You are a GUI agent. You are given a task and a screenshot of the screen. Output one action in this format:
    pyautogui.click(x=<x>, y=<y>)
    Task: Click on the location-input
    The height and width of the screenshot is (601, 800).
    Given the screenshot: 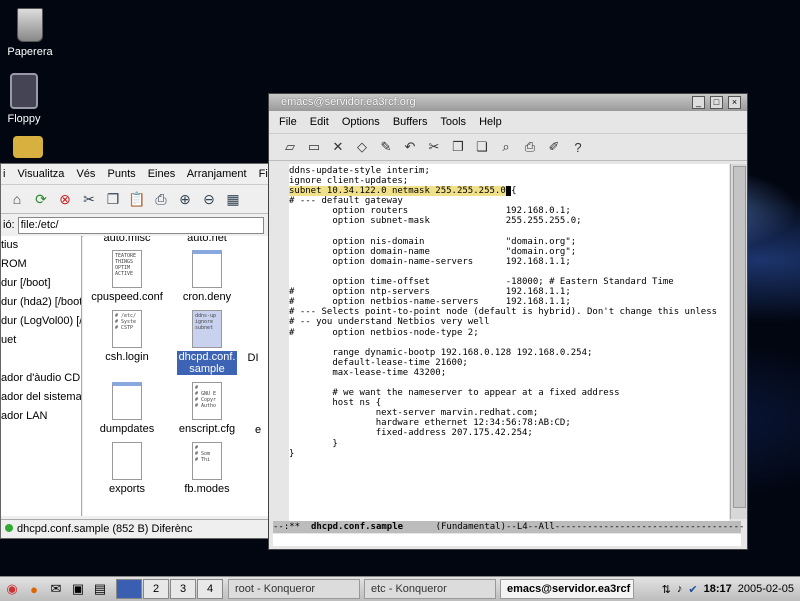 What is the action you would take?
    pyautogui.click(x=140, y=225)
    